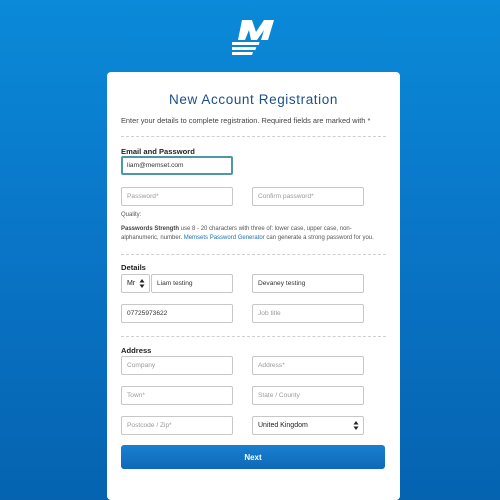 The width and height of the screenshot is (500, 500). Describe the element at coordinates (177, 165) in the screenshot. I see `email-field` at that location.